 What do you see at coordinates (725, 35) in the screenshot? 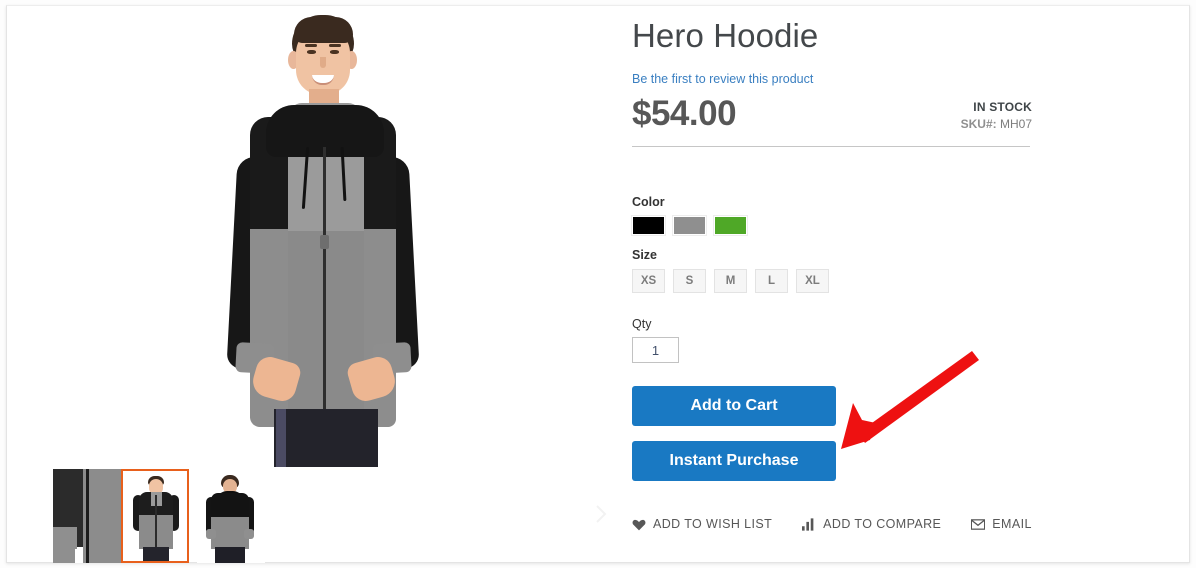
I see `page-title: Hero Hoodie` at bounding box center [725, 35].